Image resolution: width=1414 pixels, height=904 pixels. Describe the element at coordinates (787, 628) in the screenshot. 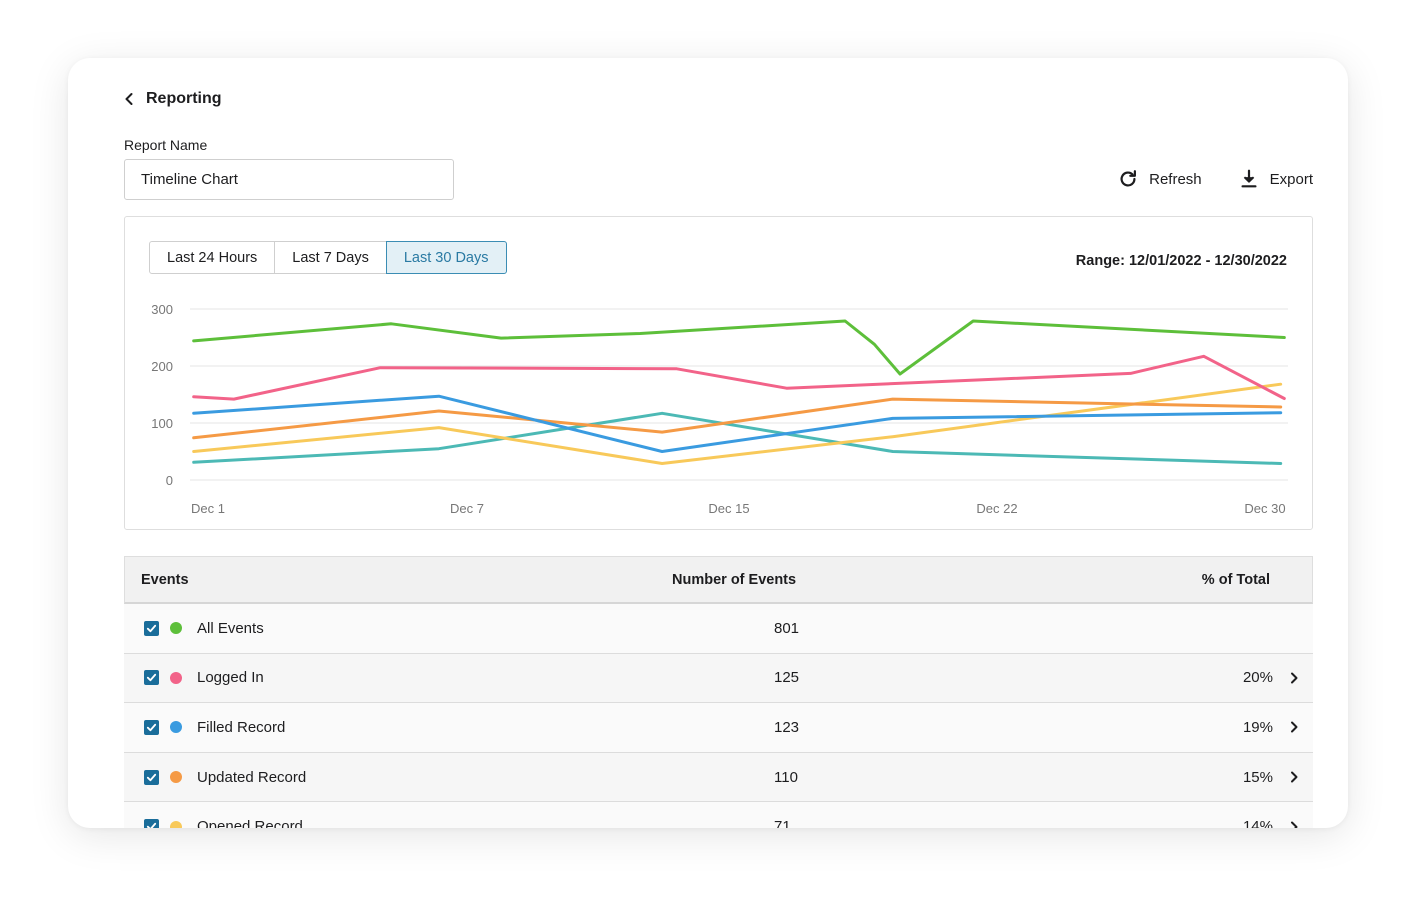

I see `event-count: 801` at that location.